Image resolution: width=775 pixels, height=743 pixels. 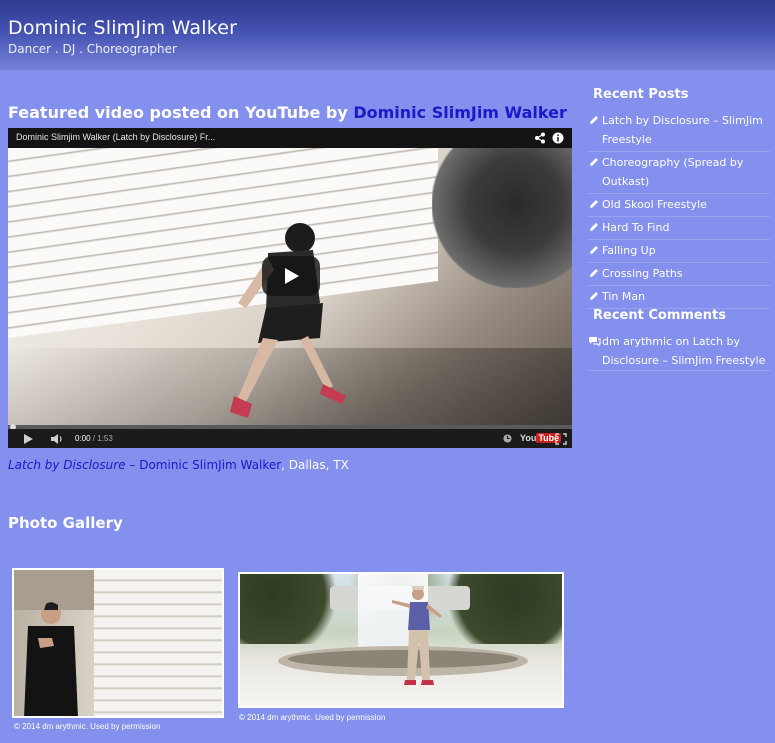 What do you see at coordinates (57, 439) in the screenshot?
I see `volume-icon` at bounding box center [57, 439].